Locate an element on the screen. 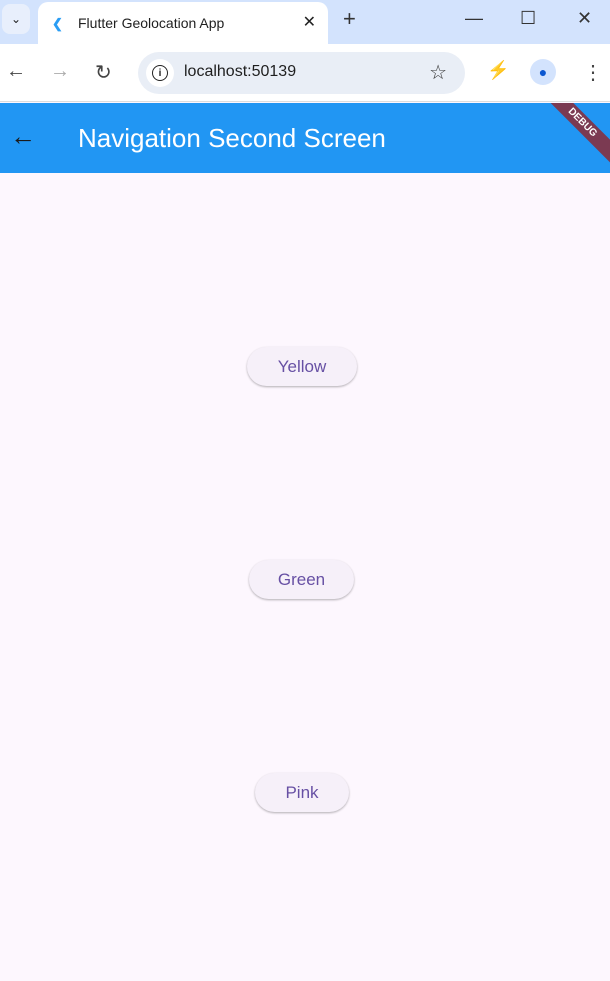 The image size is (610, 981). pink-button: Pink is located at coordinates (302, 792).